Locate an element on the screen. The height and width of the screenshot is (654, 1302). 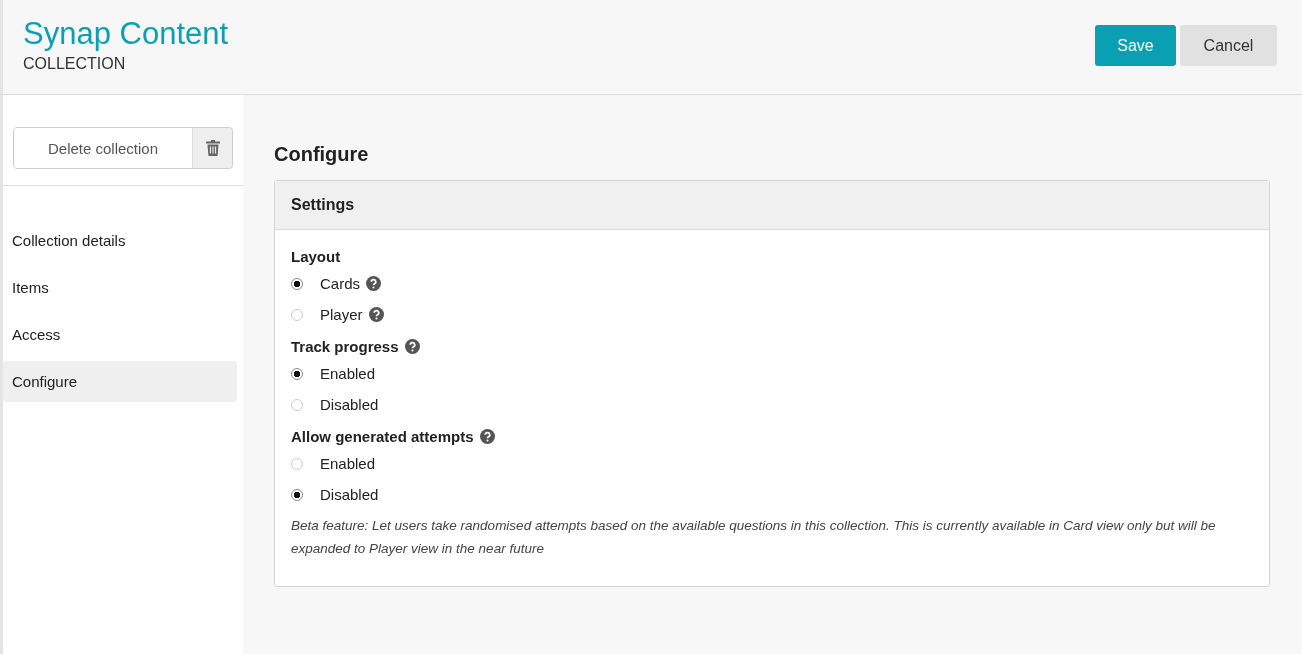
option-label: Cards is located at coordinates (340, 283).